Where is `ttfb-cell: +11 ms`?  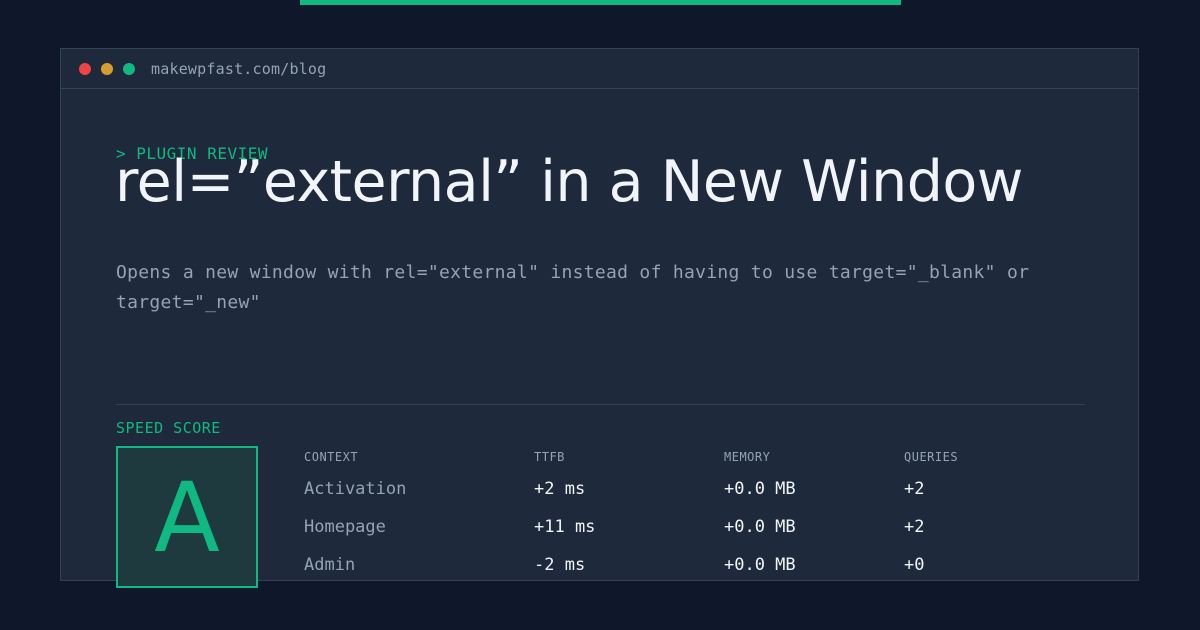 ttfb-cell: +11 ms is located at coordinates (565, 527).